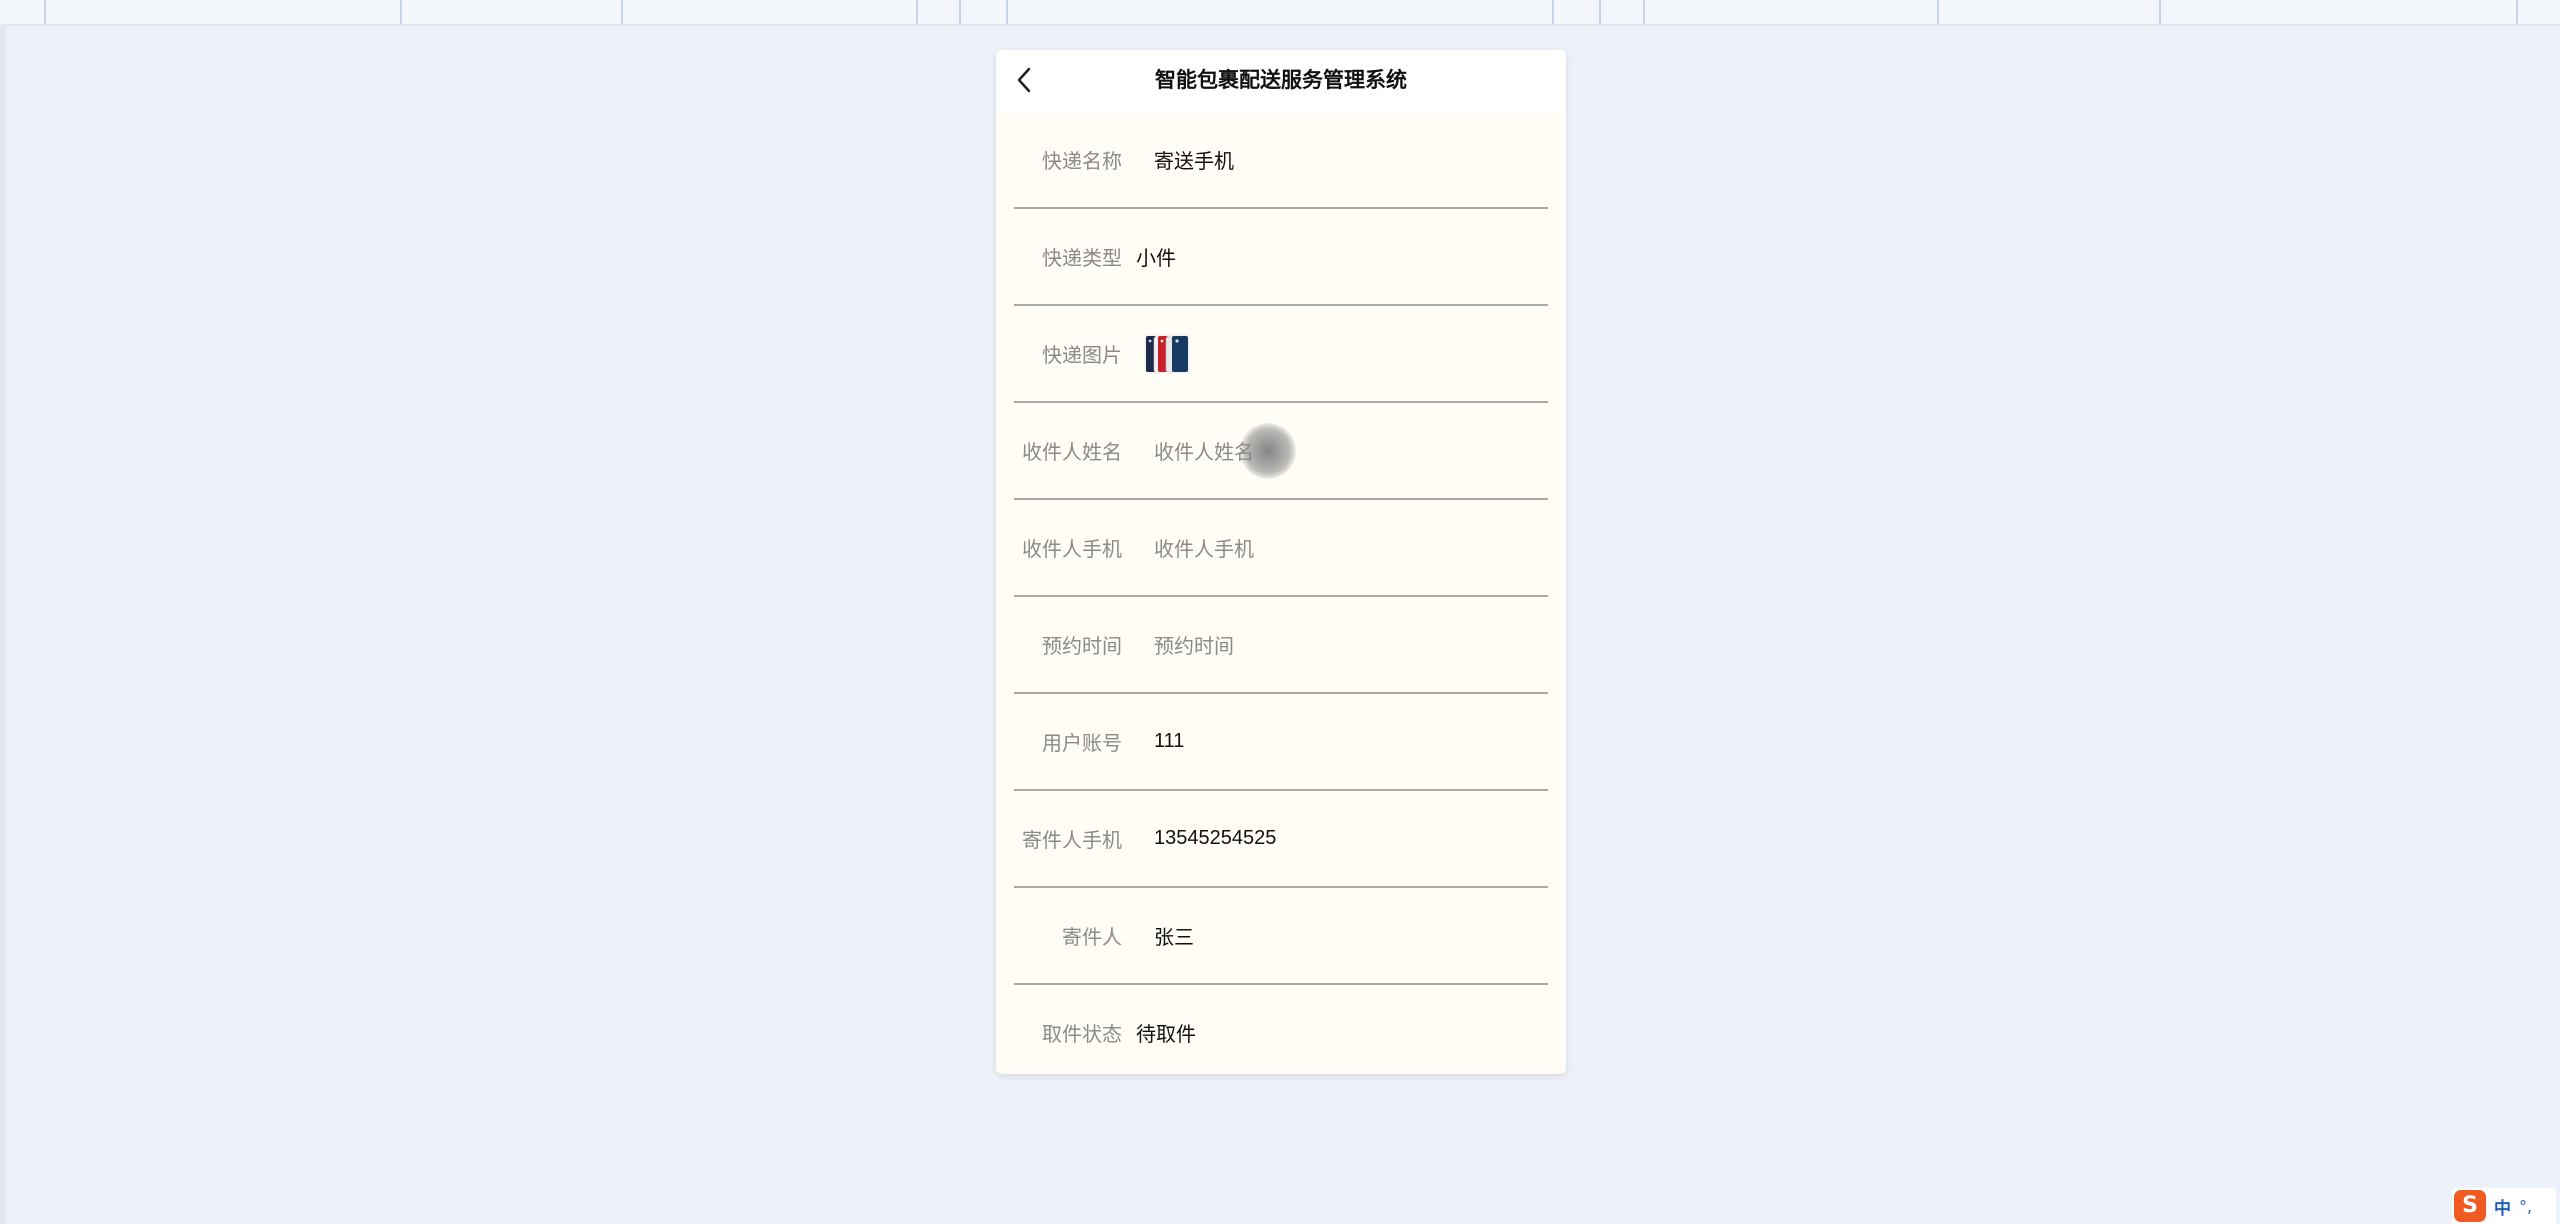 The height and width of the screenshot is (1224, 2560). What do you see at coordinates (1281, 548) in the screenshot?
I see `form-row-recipient-phone: 收件人手机 收件人手机` at bounding box center [1281, 548].